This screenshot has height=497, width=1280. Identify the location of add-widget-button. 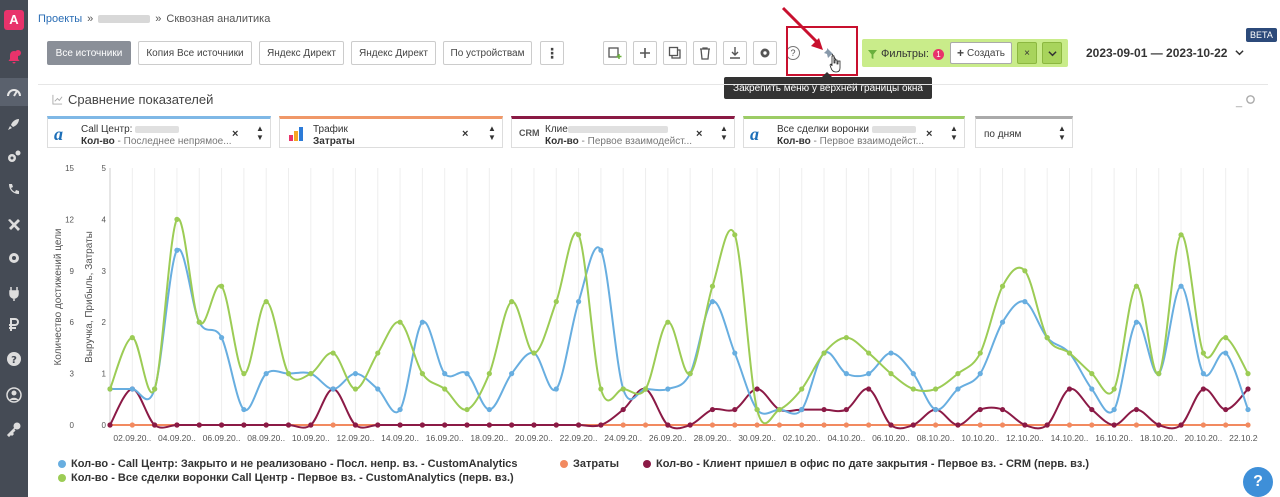
(615, 53).